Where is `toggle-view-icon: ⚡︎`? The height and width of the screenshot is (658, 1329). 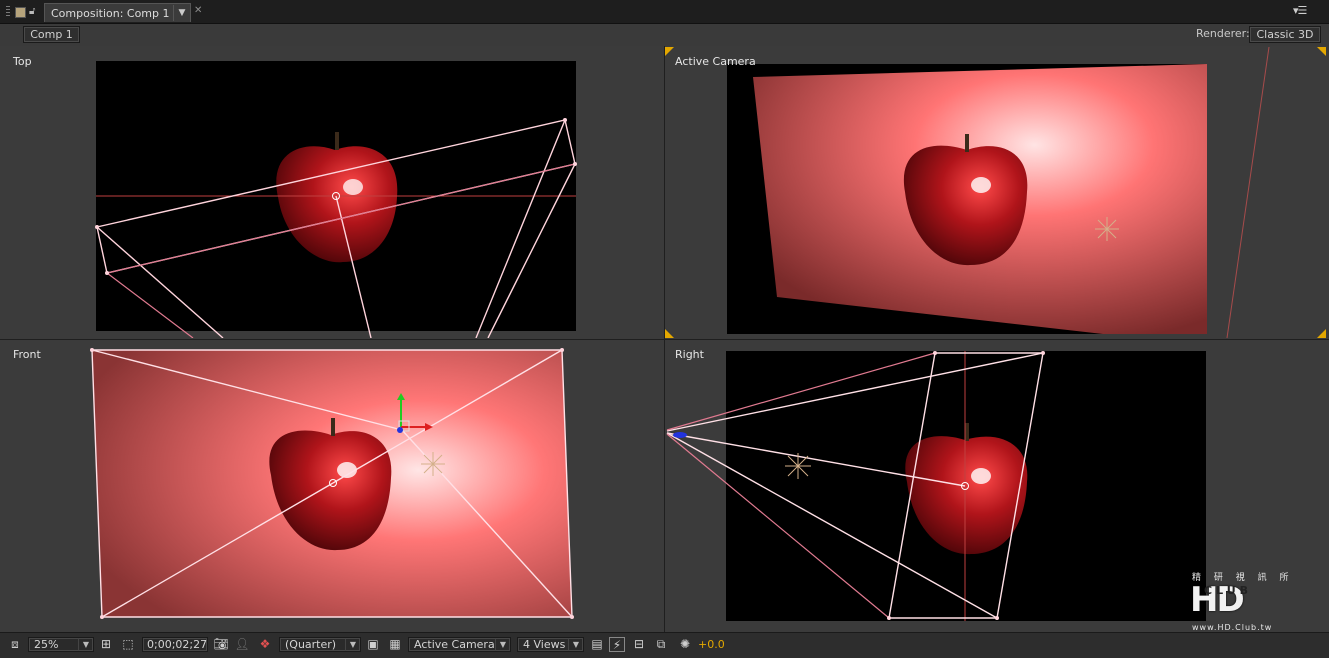 toggle-view-icon: ⚡︎ is located at coordinates (617, 644).